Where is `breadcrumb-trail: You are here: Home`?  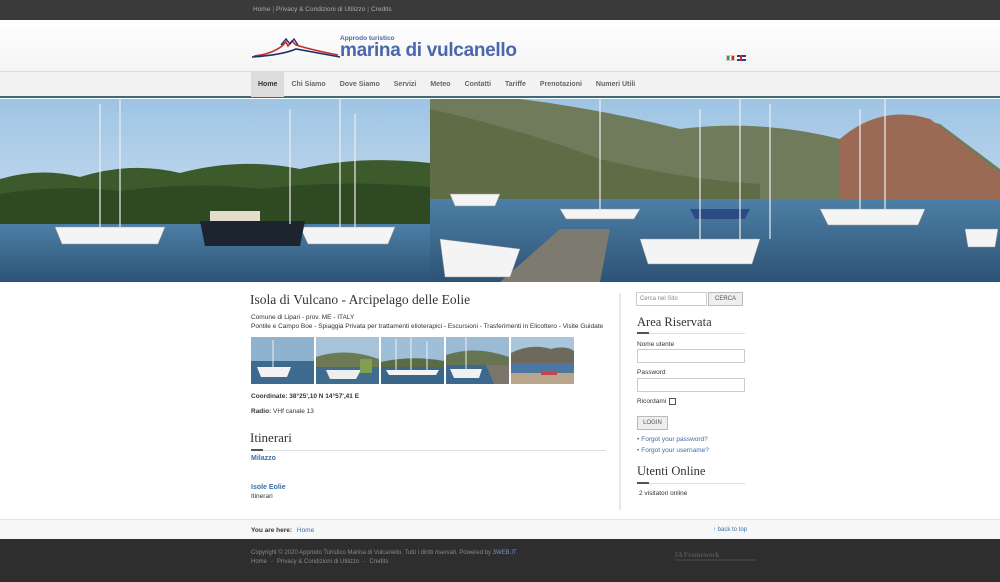 breadcrumb-trail: You are here: Home is located at coordinates (282, 530).